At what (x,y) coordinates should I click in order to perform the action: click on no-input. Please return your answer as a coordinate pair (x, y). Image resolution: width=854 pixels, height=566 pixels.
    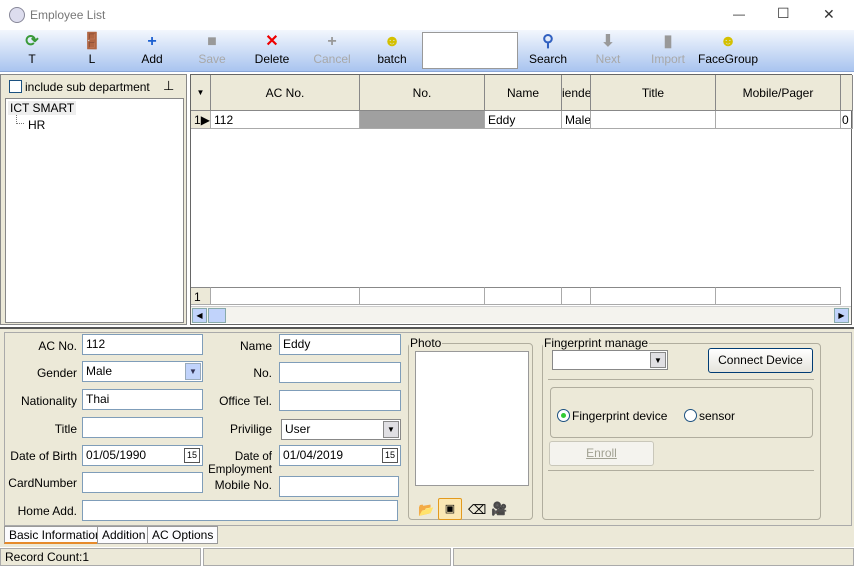
    Looking at the image, I should click on (340, 372).